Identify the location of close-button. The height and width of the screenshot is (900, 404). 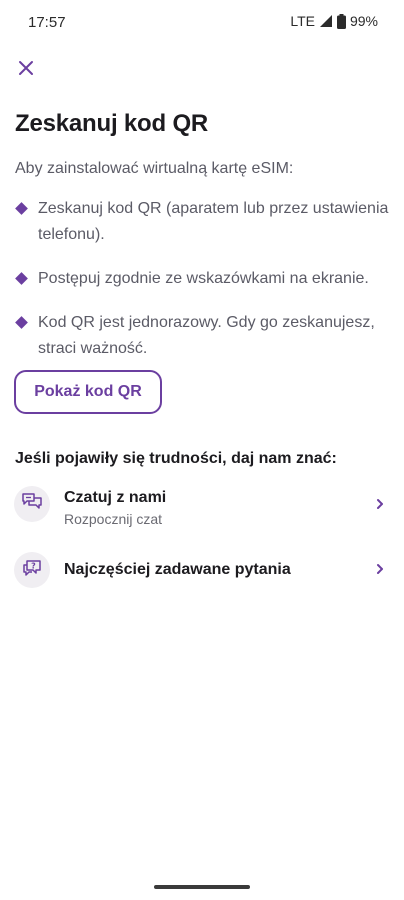
(26, 70).